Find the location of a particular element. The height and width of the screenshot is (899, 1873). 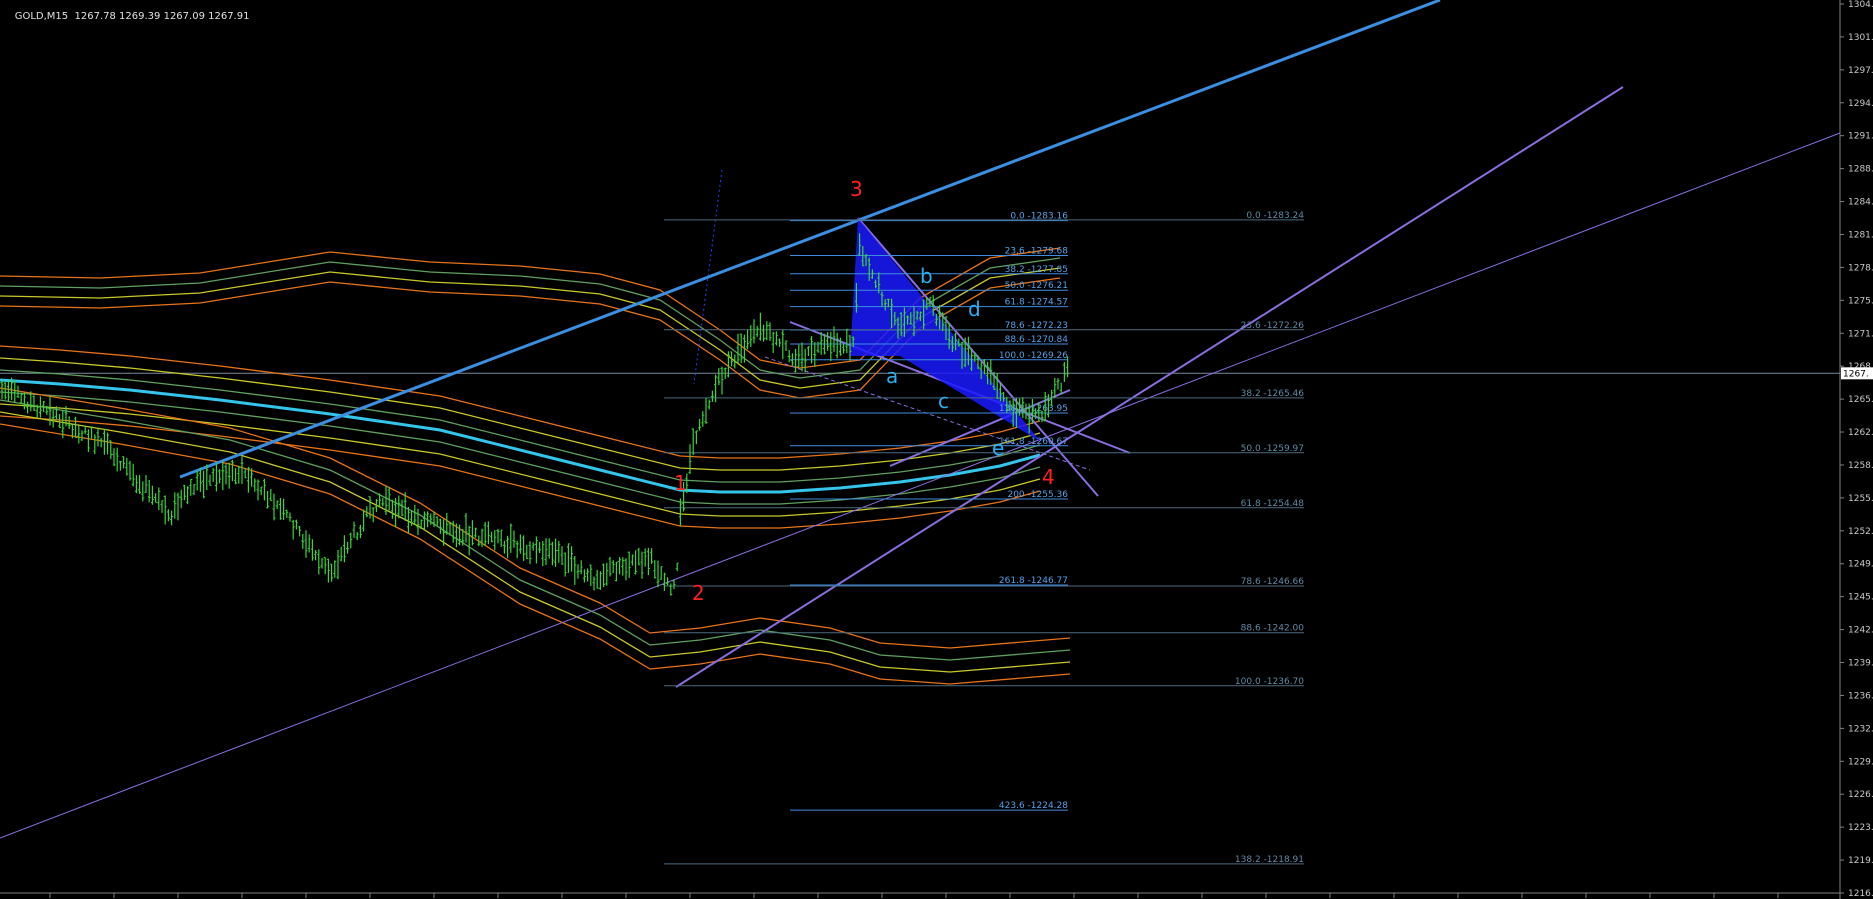

y-tick-label: 1262. is located at coordinates (1860, 433).